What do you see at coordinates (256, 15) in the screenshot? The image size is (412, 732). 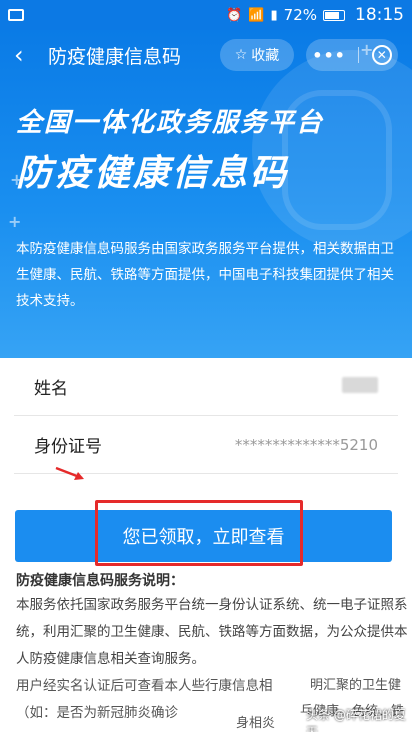 I see `wifi-icon: 📶` at bounding box center [256, 15].